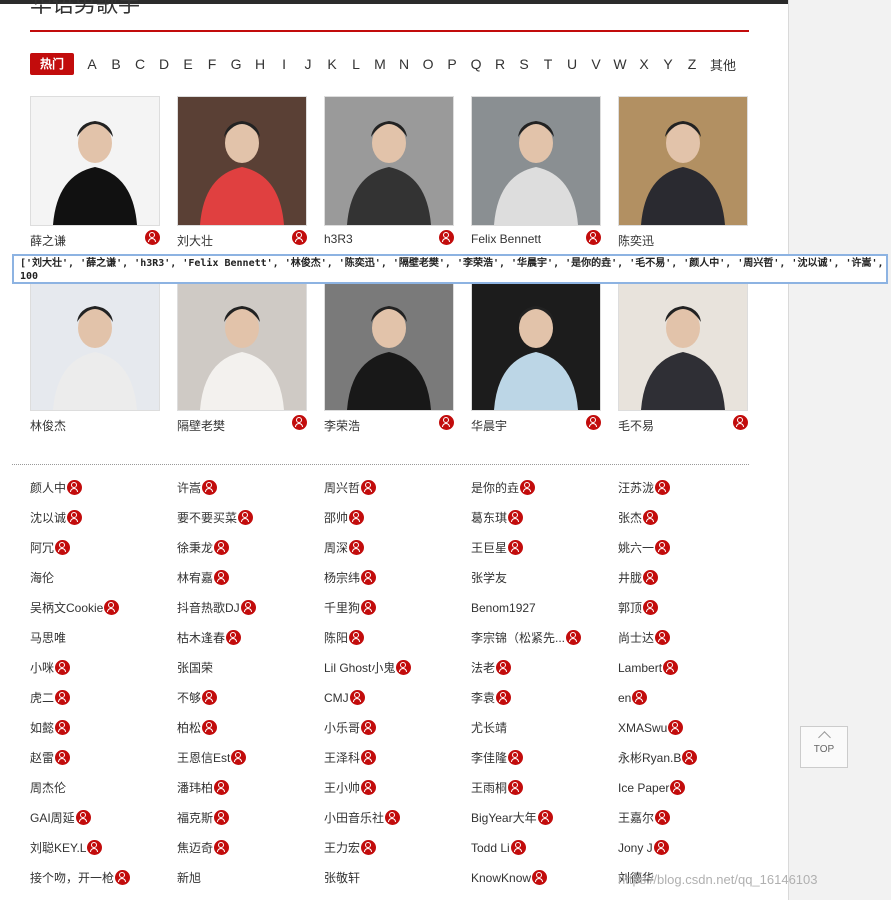 The height and width of the screenshot is (900, 891). What do you see at coordinates (195, 240) in the screenshot?
I see `artist-name: 刘大壮` at bounding box center [195, 240].